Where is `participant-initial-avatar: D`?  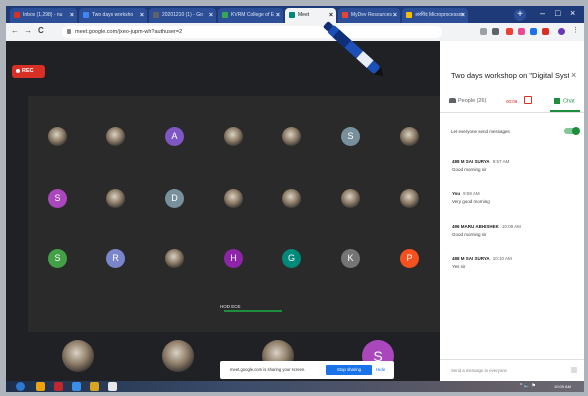 participant-initial-avatar: D is located at coordinates (174, 198).